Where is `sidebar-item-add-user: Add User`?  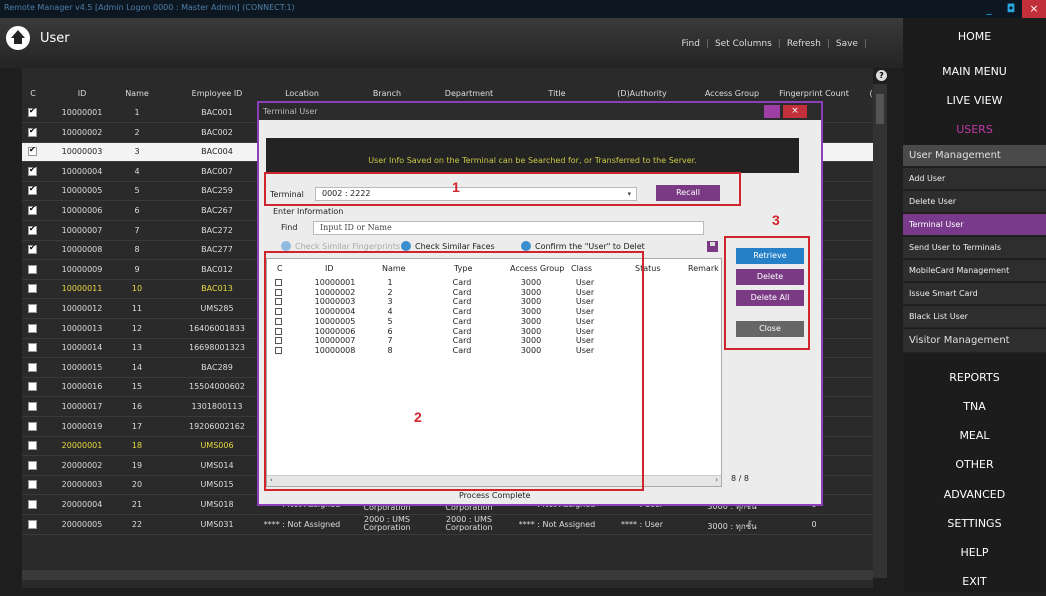
sidebar-item-add-user: Add User is located at coordinates (974, 179).